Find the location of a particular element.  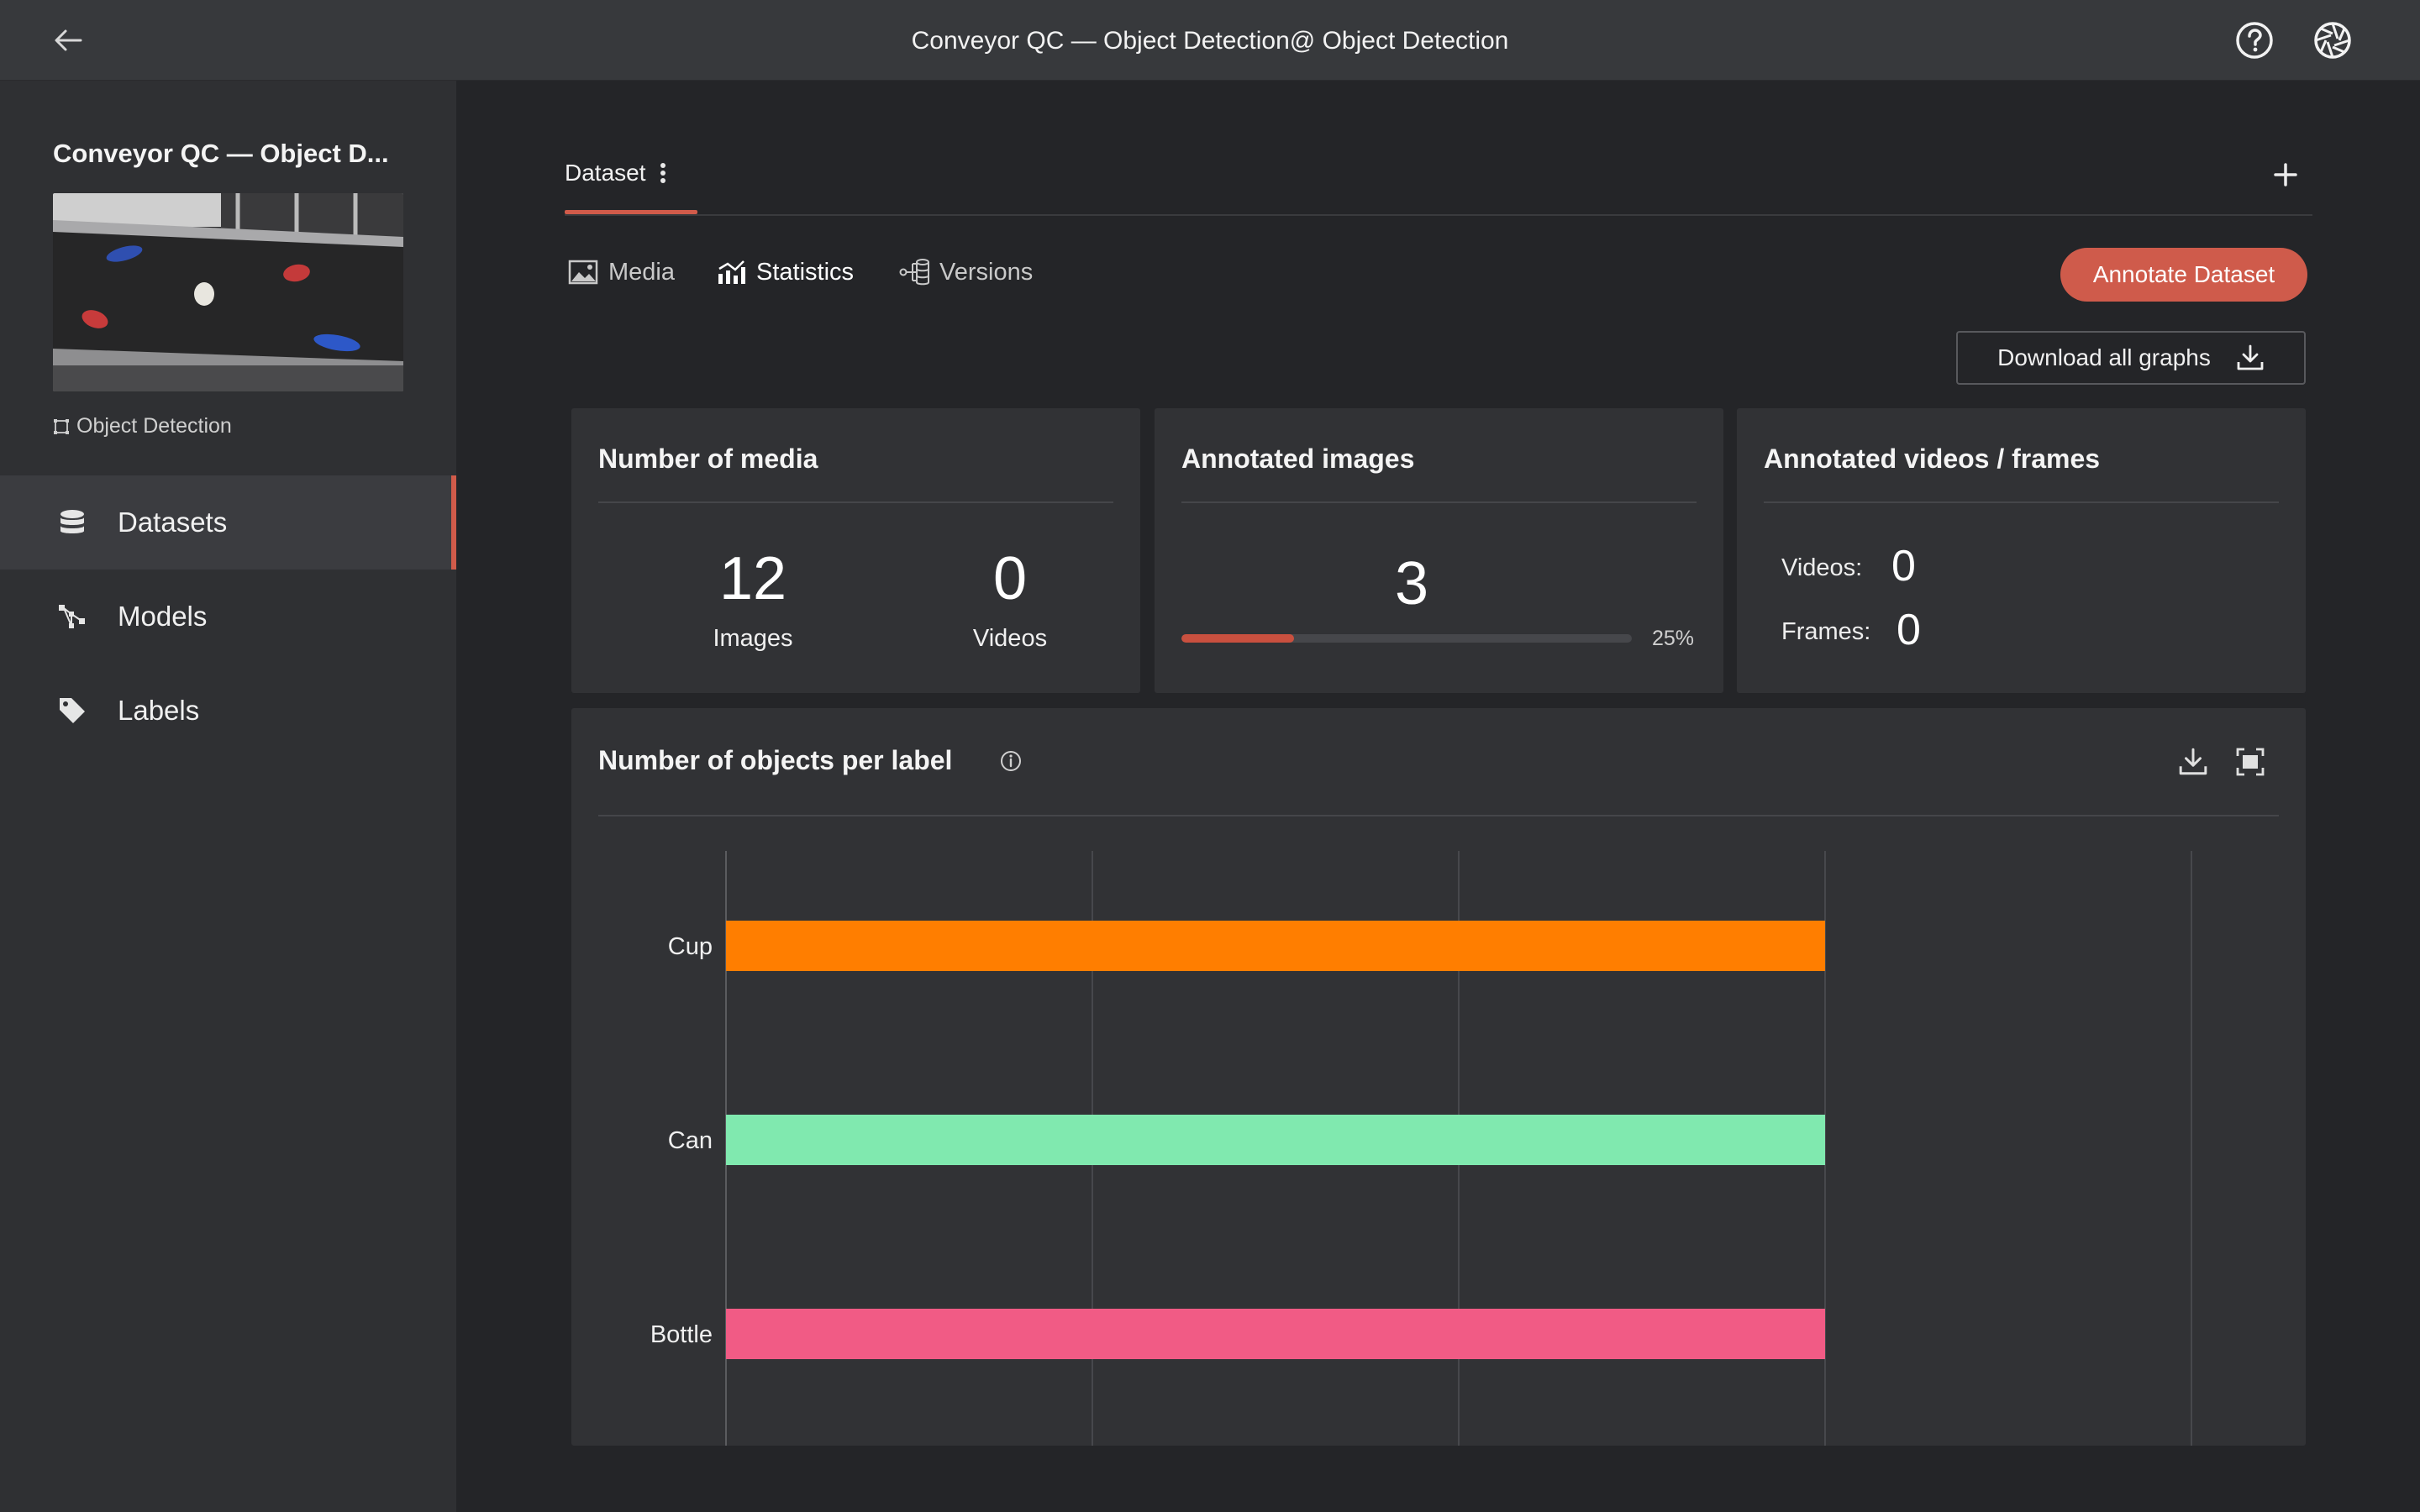

project-thumbnail is located at coordinates (228, 292).